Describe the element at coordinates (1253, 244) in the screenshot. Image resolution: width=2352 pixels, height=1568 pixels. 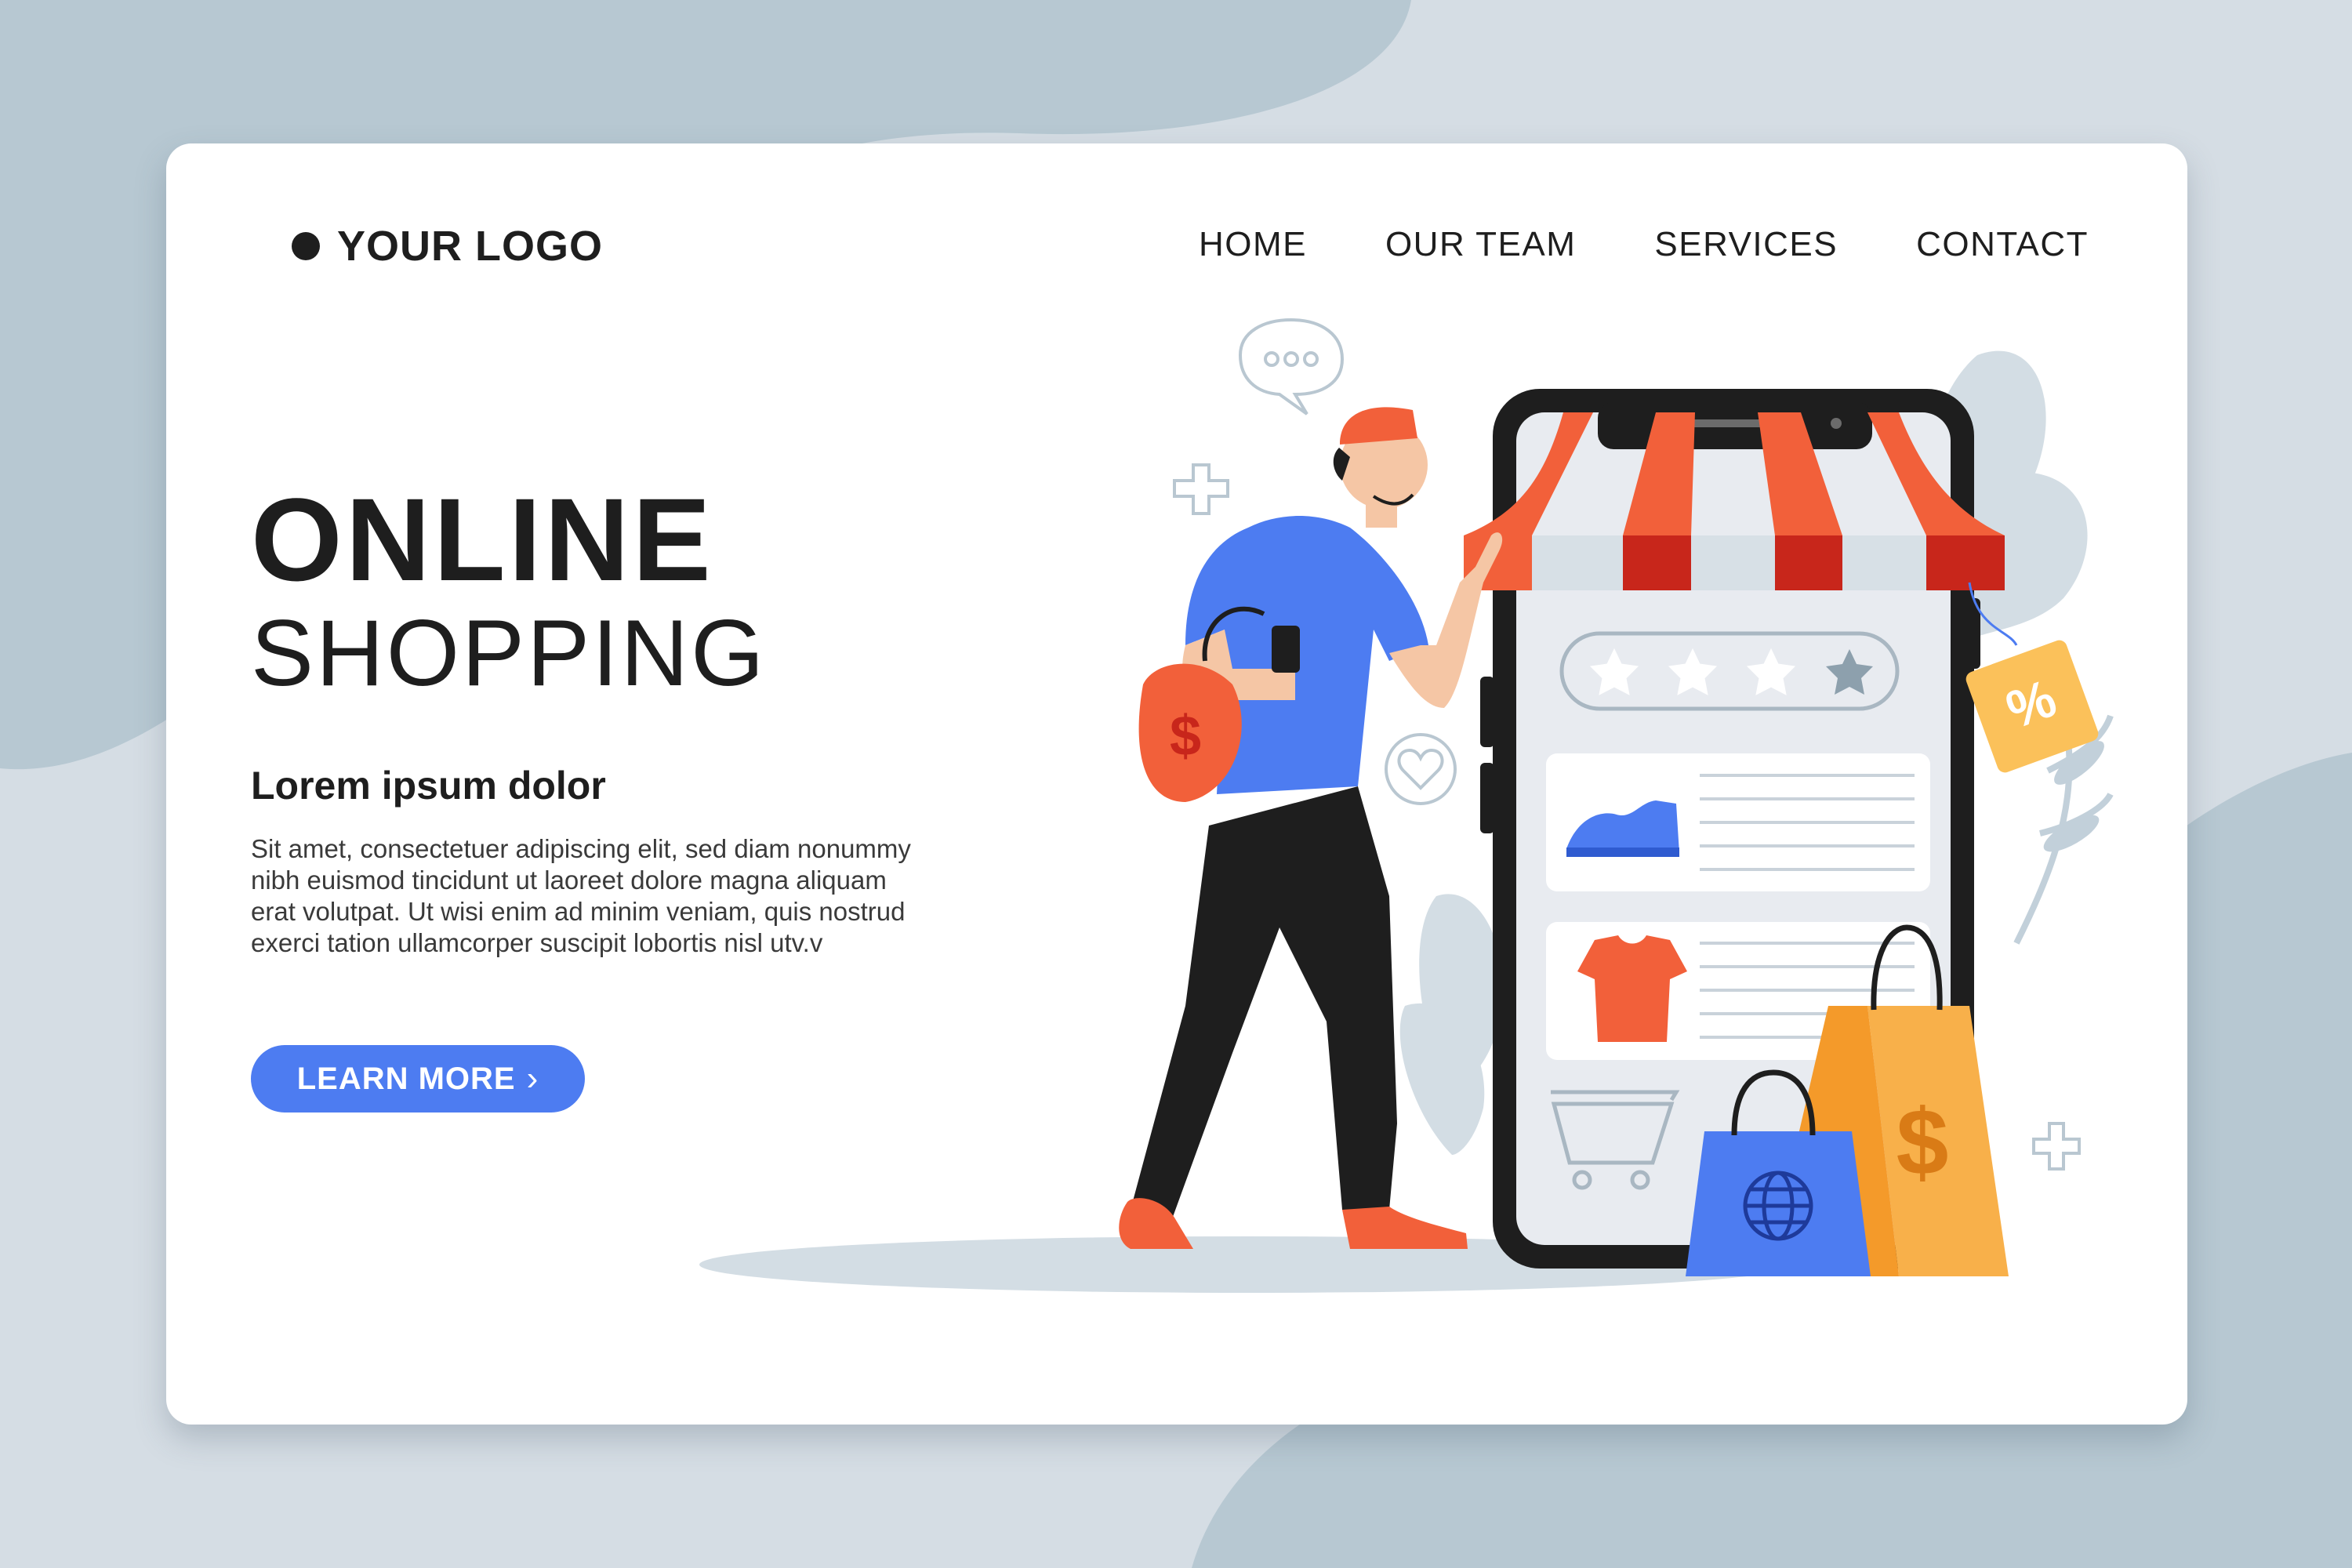
I see `nav-item-home: HOME` at that location.